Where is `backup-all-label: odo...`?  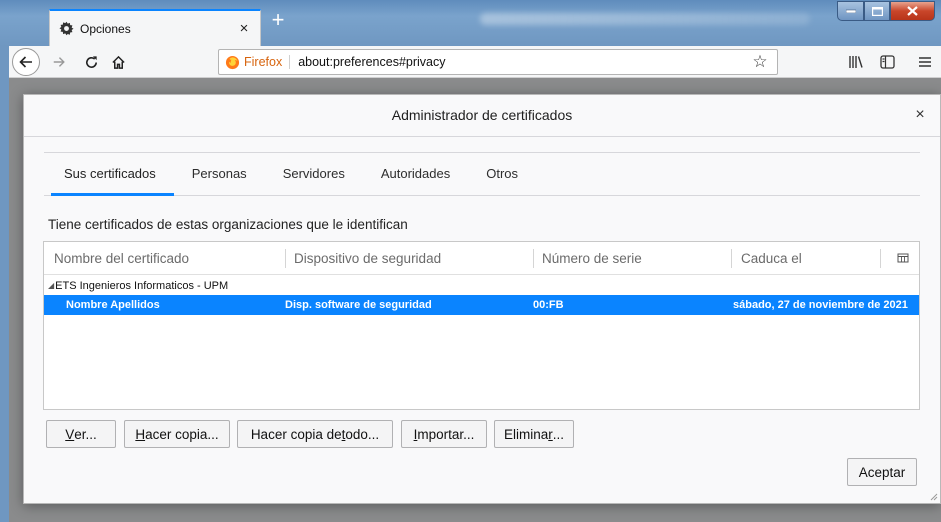
backup-all-label: odo... is located at coordinates (362, 434).